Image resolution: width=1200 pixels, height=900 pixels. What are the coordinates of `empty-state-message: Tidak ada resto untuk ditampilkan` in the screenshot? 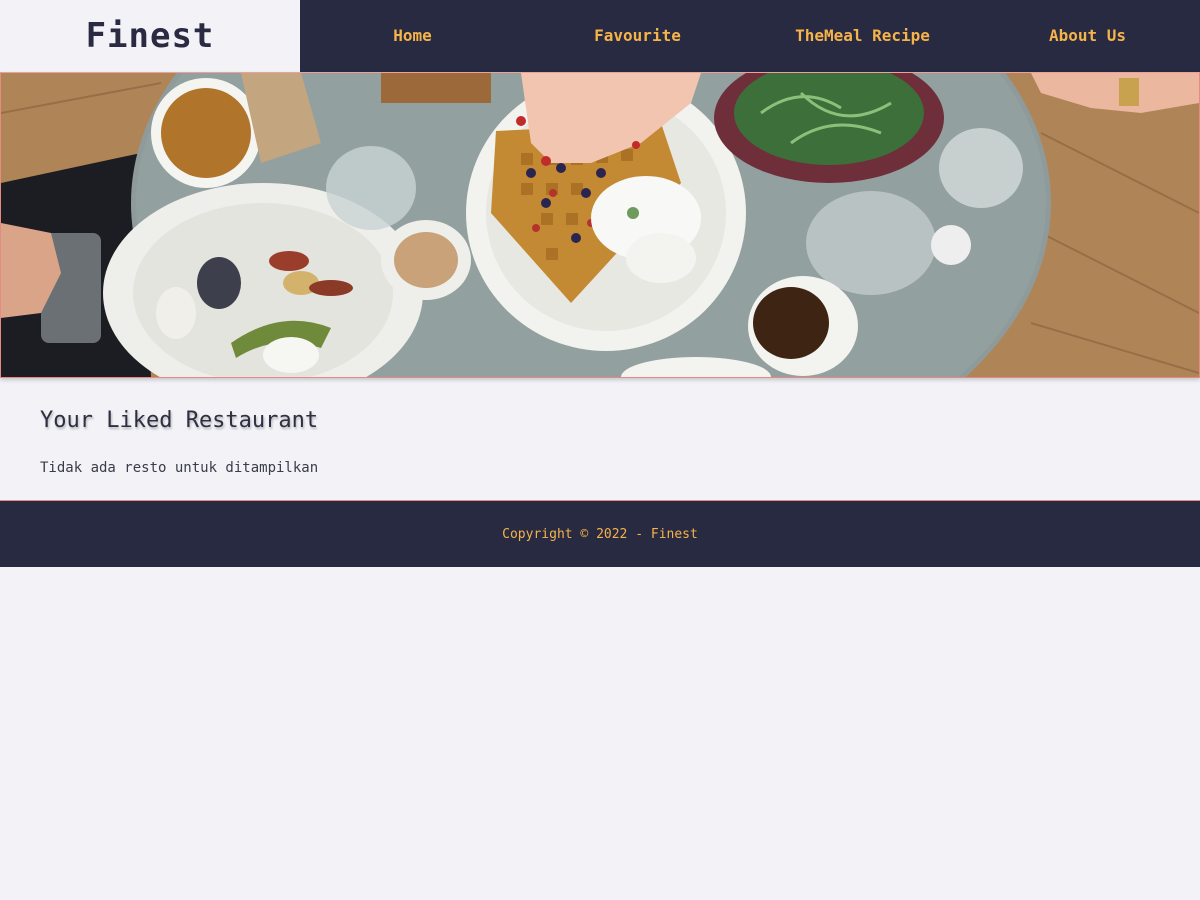 It's located at (179, 468).